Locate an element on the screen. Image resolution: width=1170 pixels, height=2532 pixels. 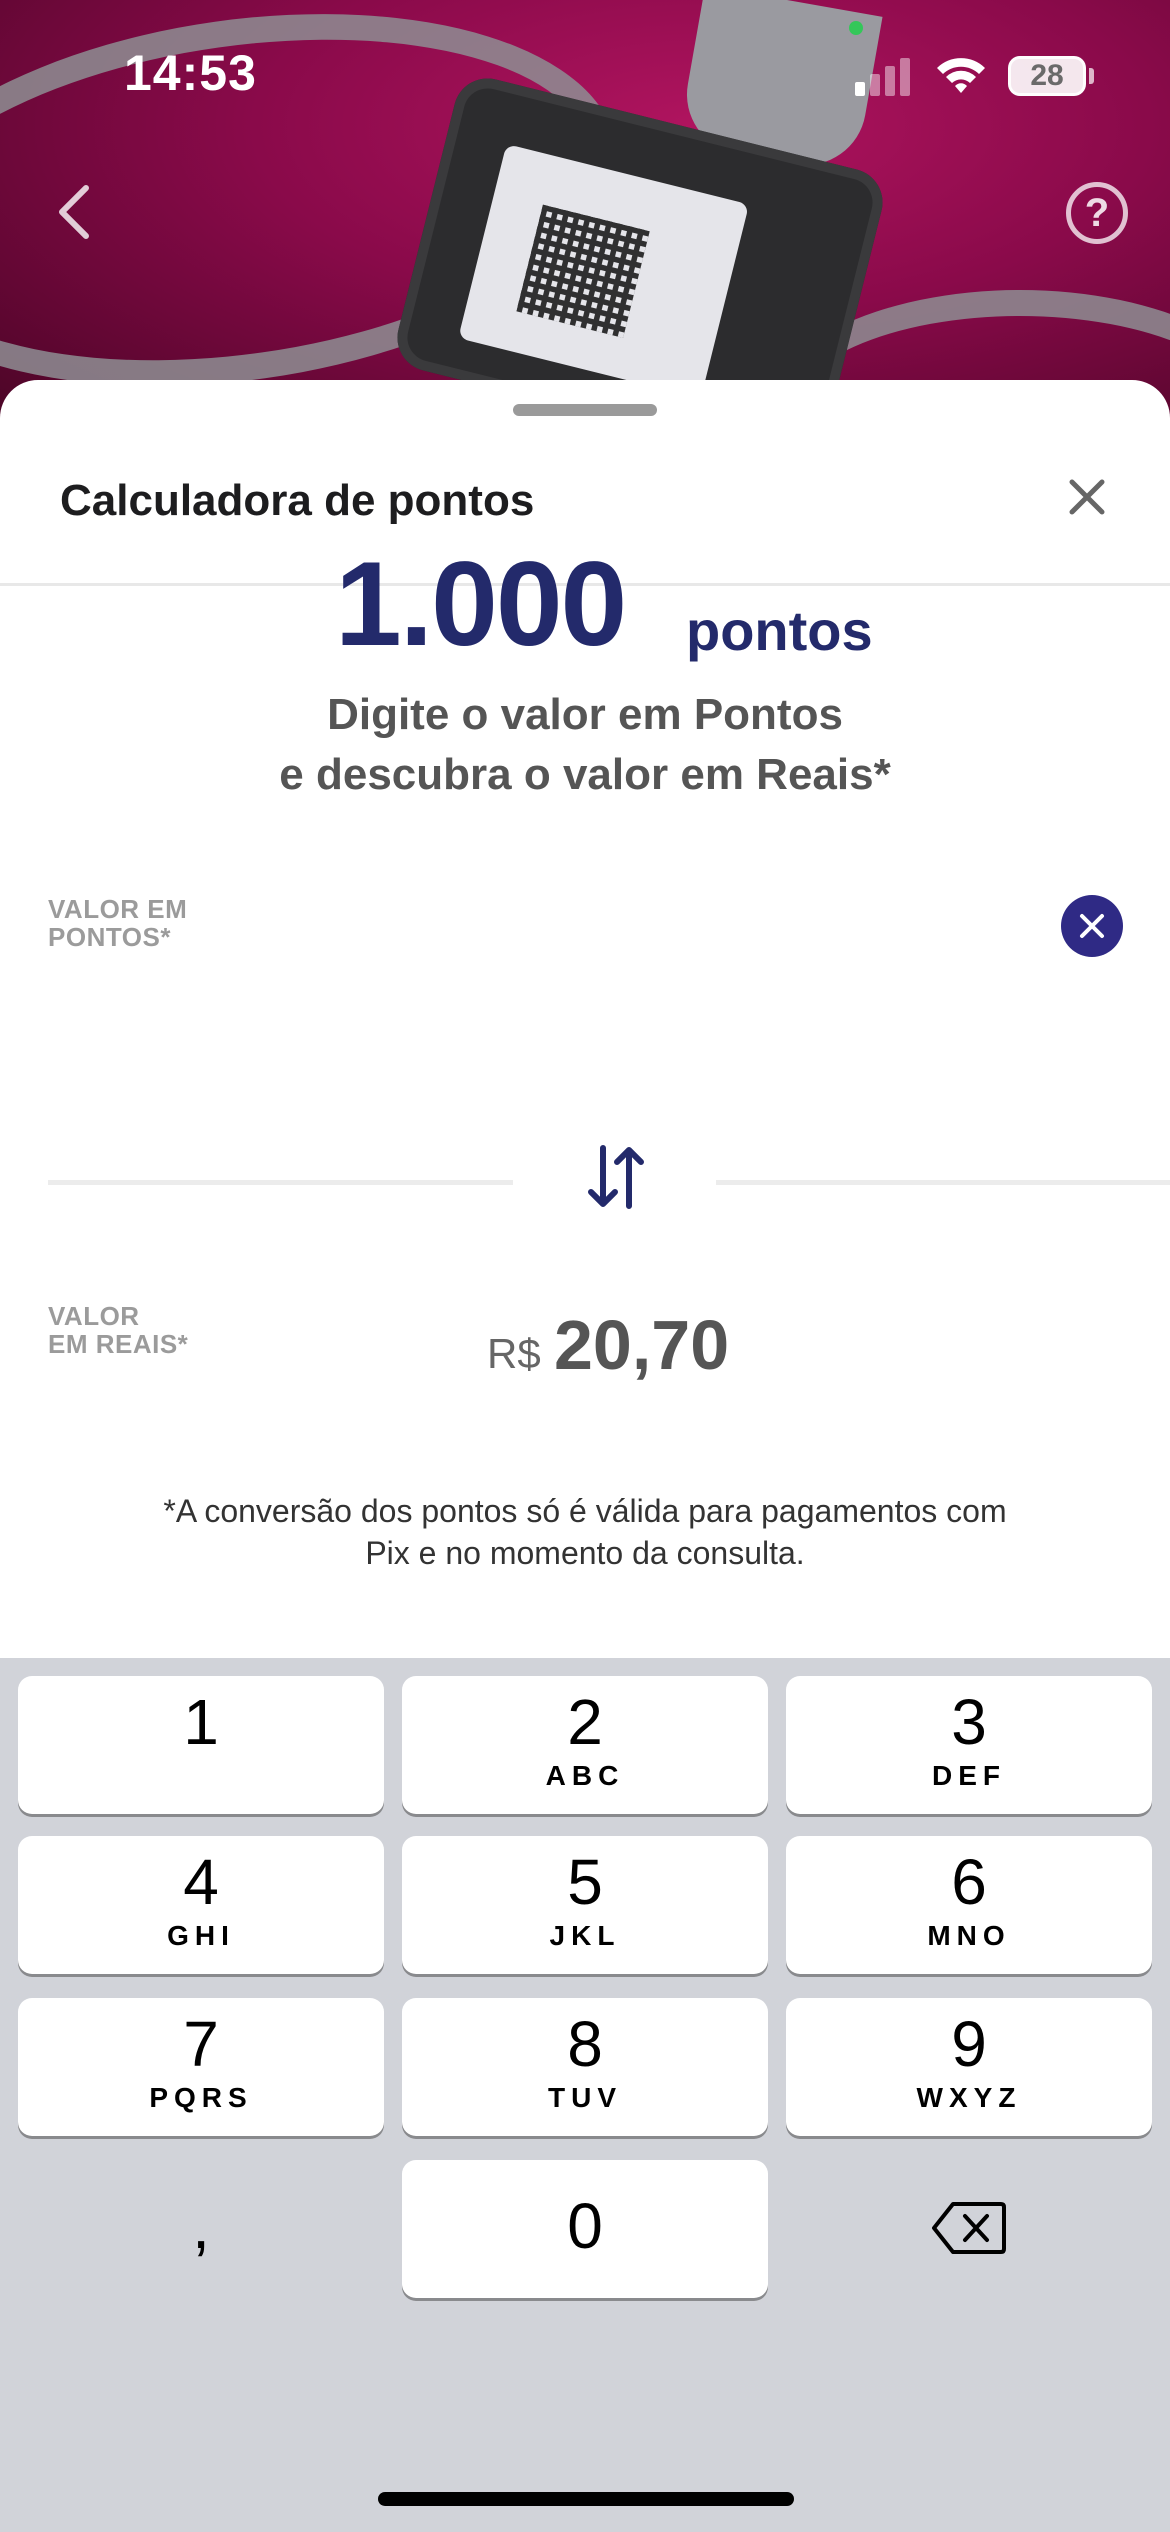
key-delete is located at coordinates (969, 2229).